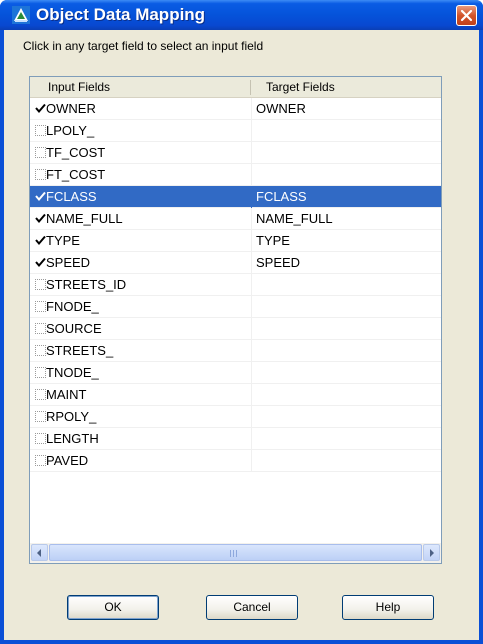 Image resolution: width=483 pixels, height=644 pixels. Describe the element at coordinates (76, 152) in the screenshot. I see `input-field-name: TF_COST` at that location.